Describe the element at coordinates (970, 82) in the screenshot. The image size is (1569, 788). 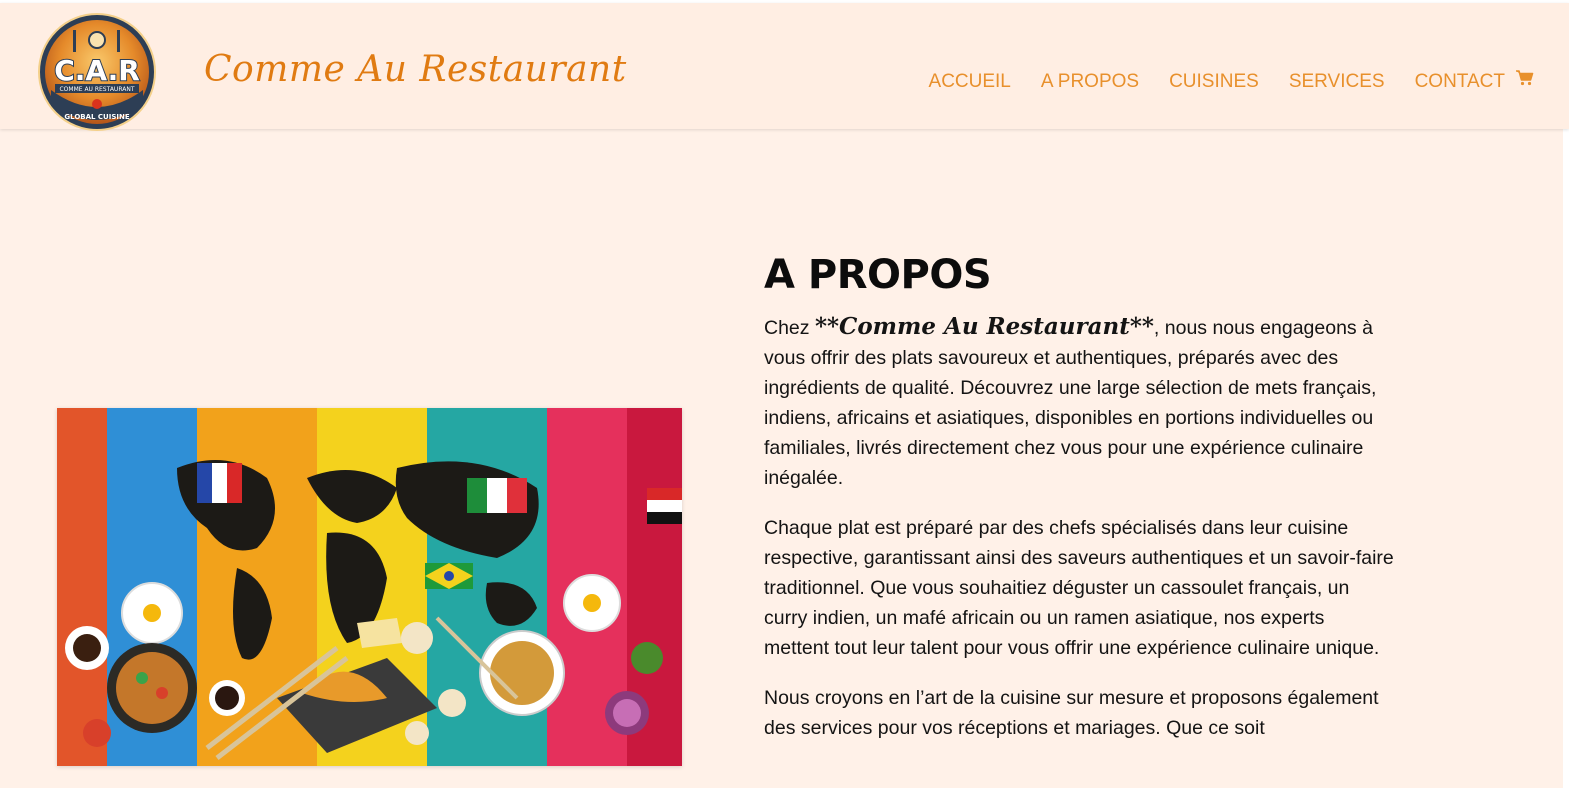
I see `nav-item-accueil: ACCUEIL` at that location.